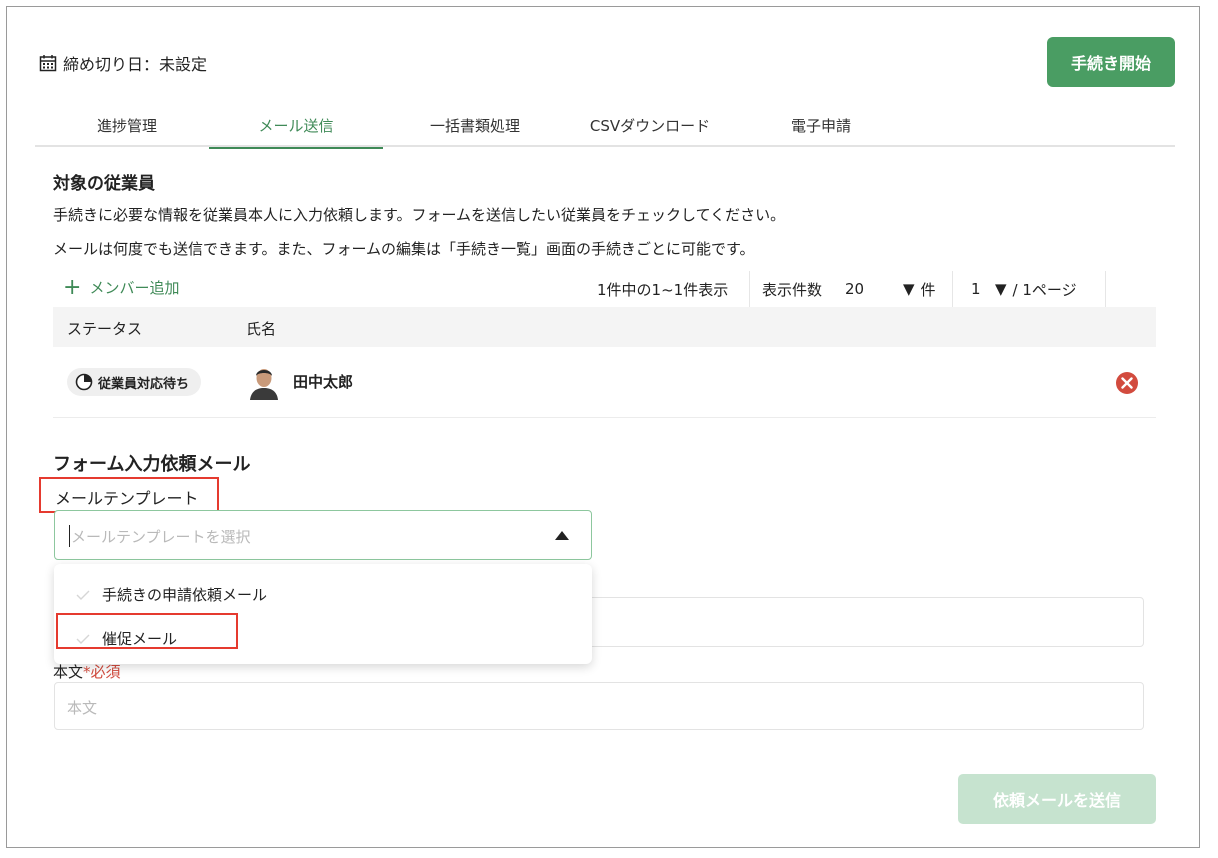 The image size is (1218, 858). Describe the element at coordinates (650, 129) in the screenshot. I see `tab-csv-download: CSVダウンロード` at that location.